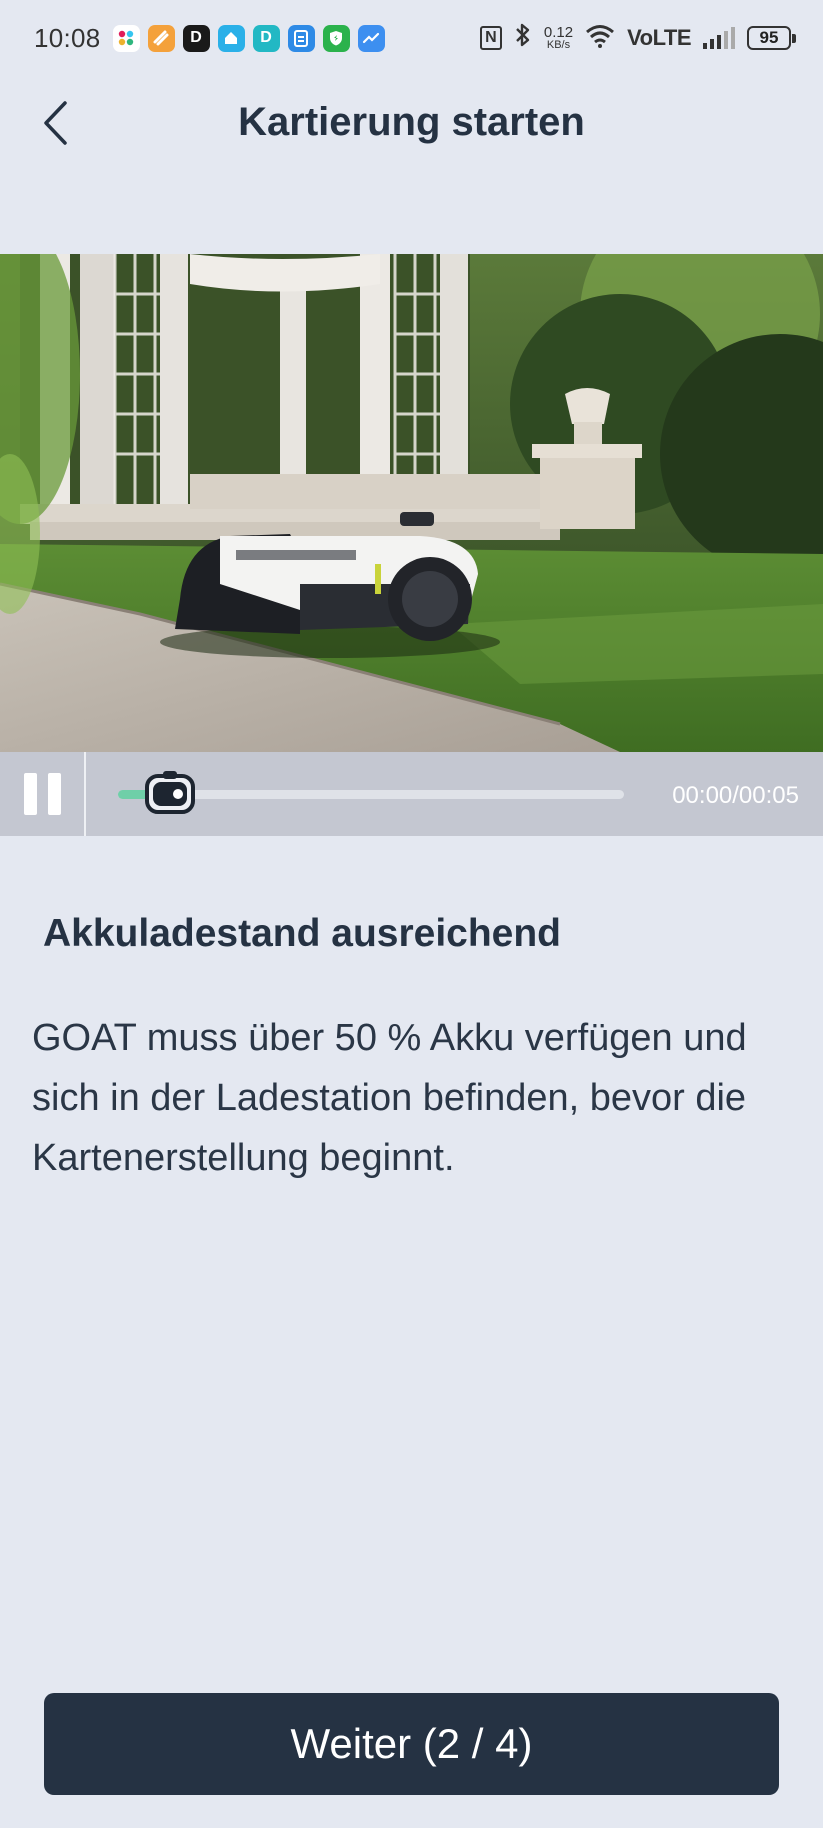 The width and height of the screenshot is (823, 1828). Describe the element at coordinates (769, 37) in the screenshot. I see `battery-level: 95` at that location.